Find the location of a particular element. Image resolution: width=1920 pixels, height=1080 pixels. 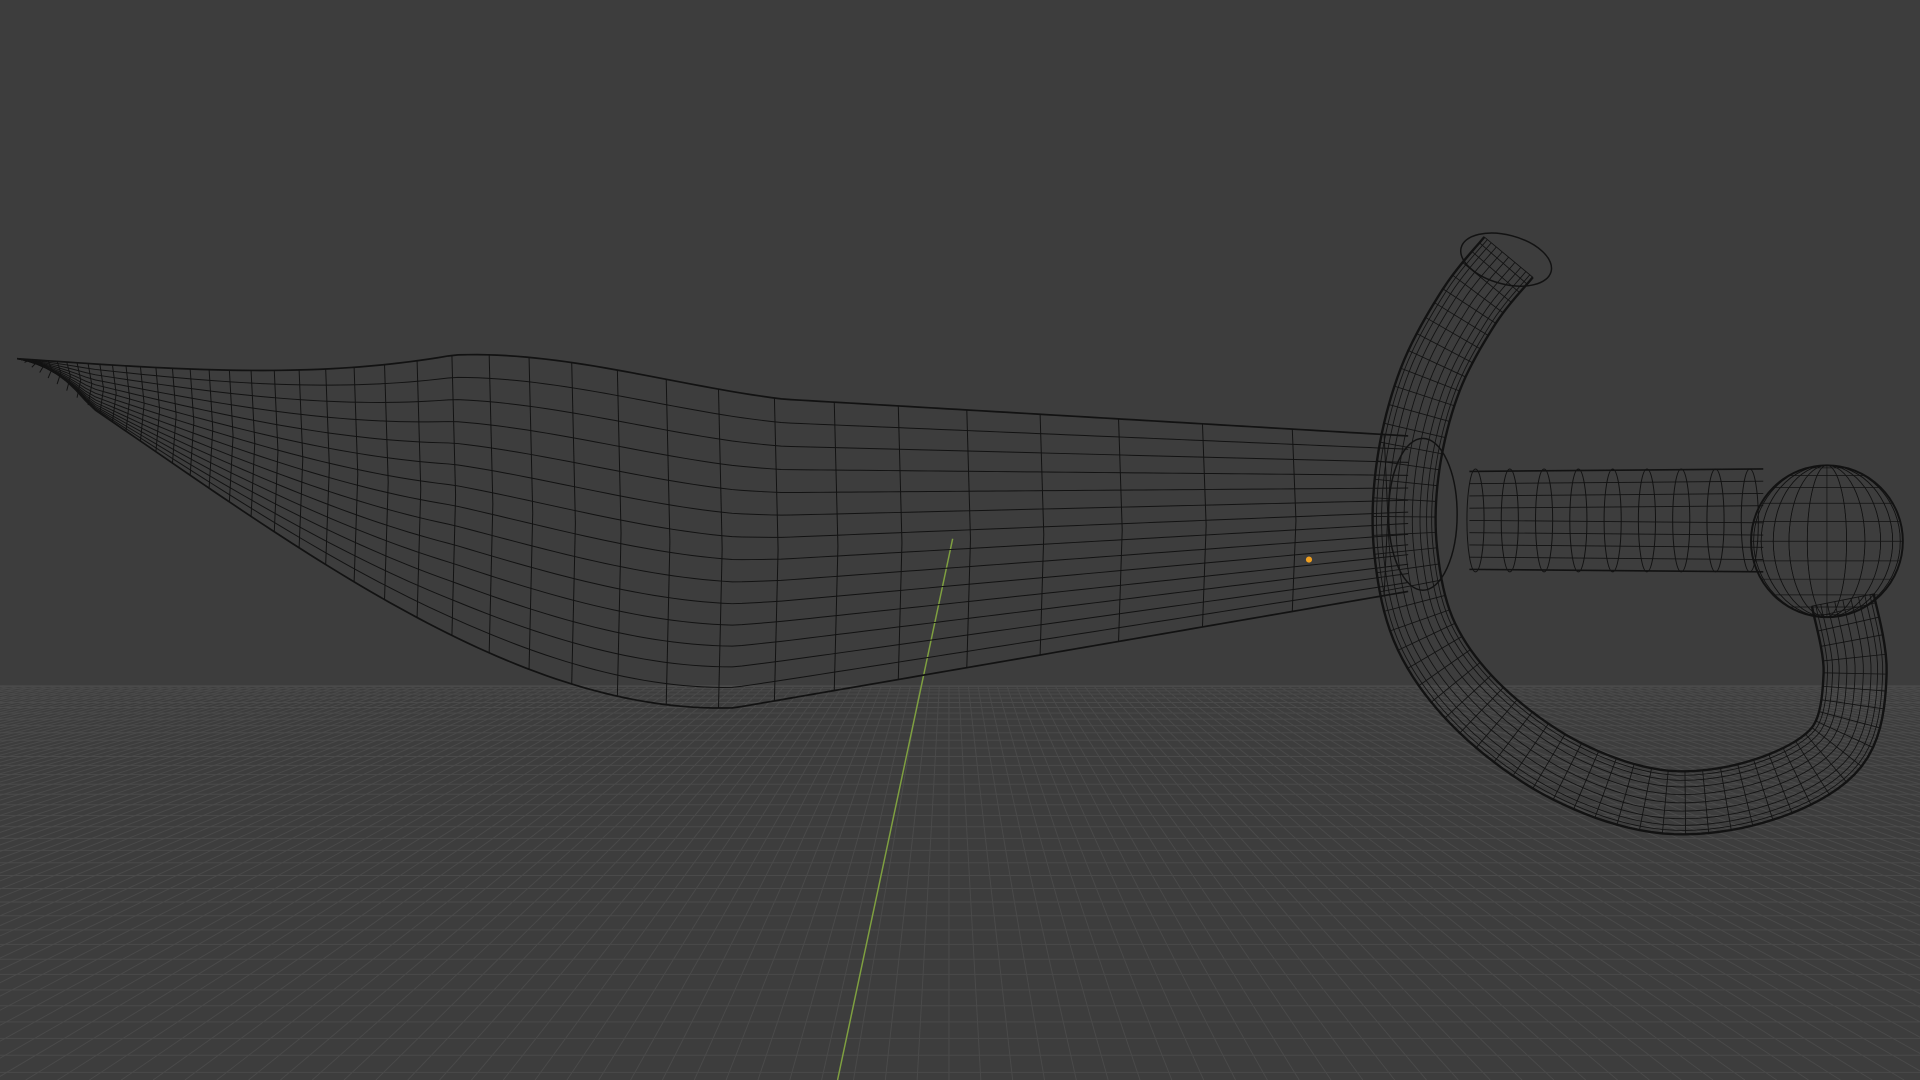

sword-handle-wireframe is located at coordinates (1575, 514).